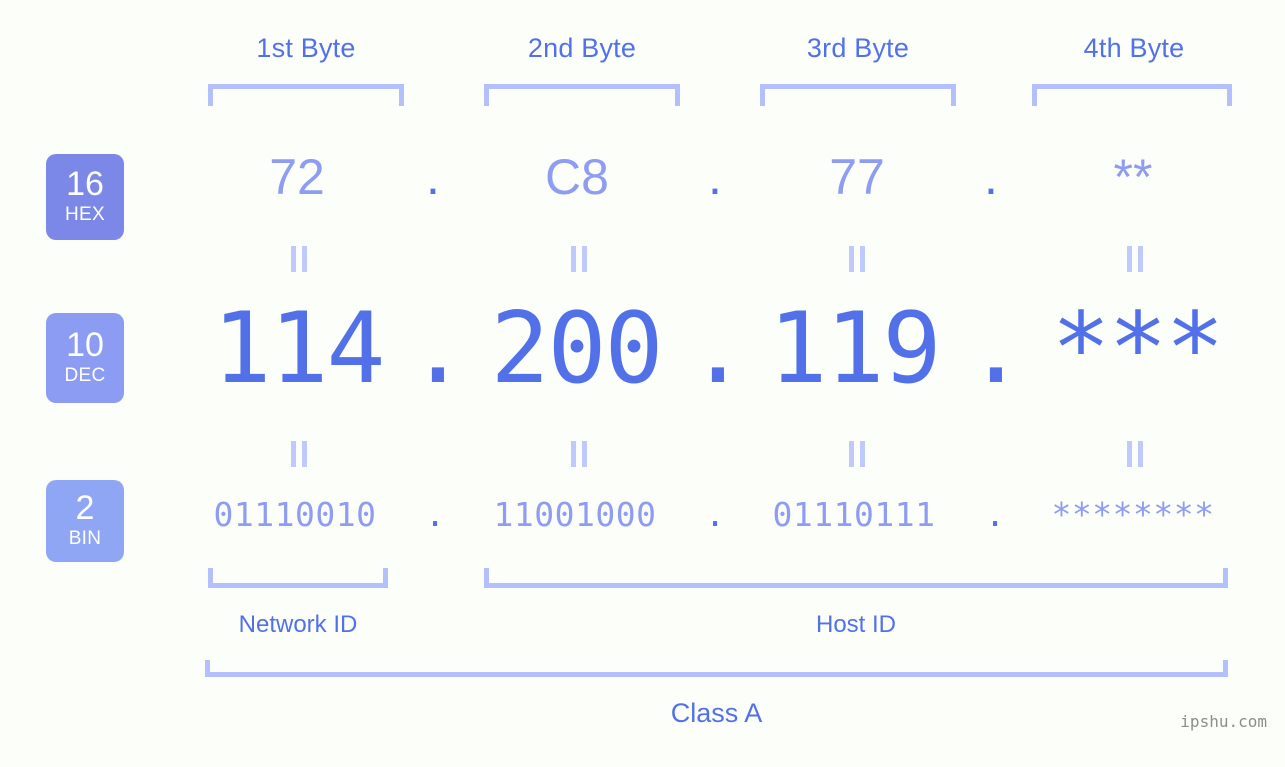  I want to click on bin-byte-value-2: 11001000, so click(575, 514).